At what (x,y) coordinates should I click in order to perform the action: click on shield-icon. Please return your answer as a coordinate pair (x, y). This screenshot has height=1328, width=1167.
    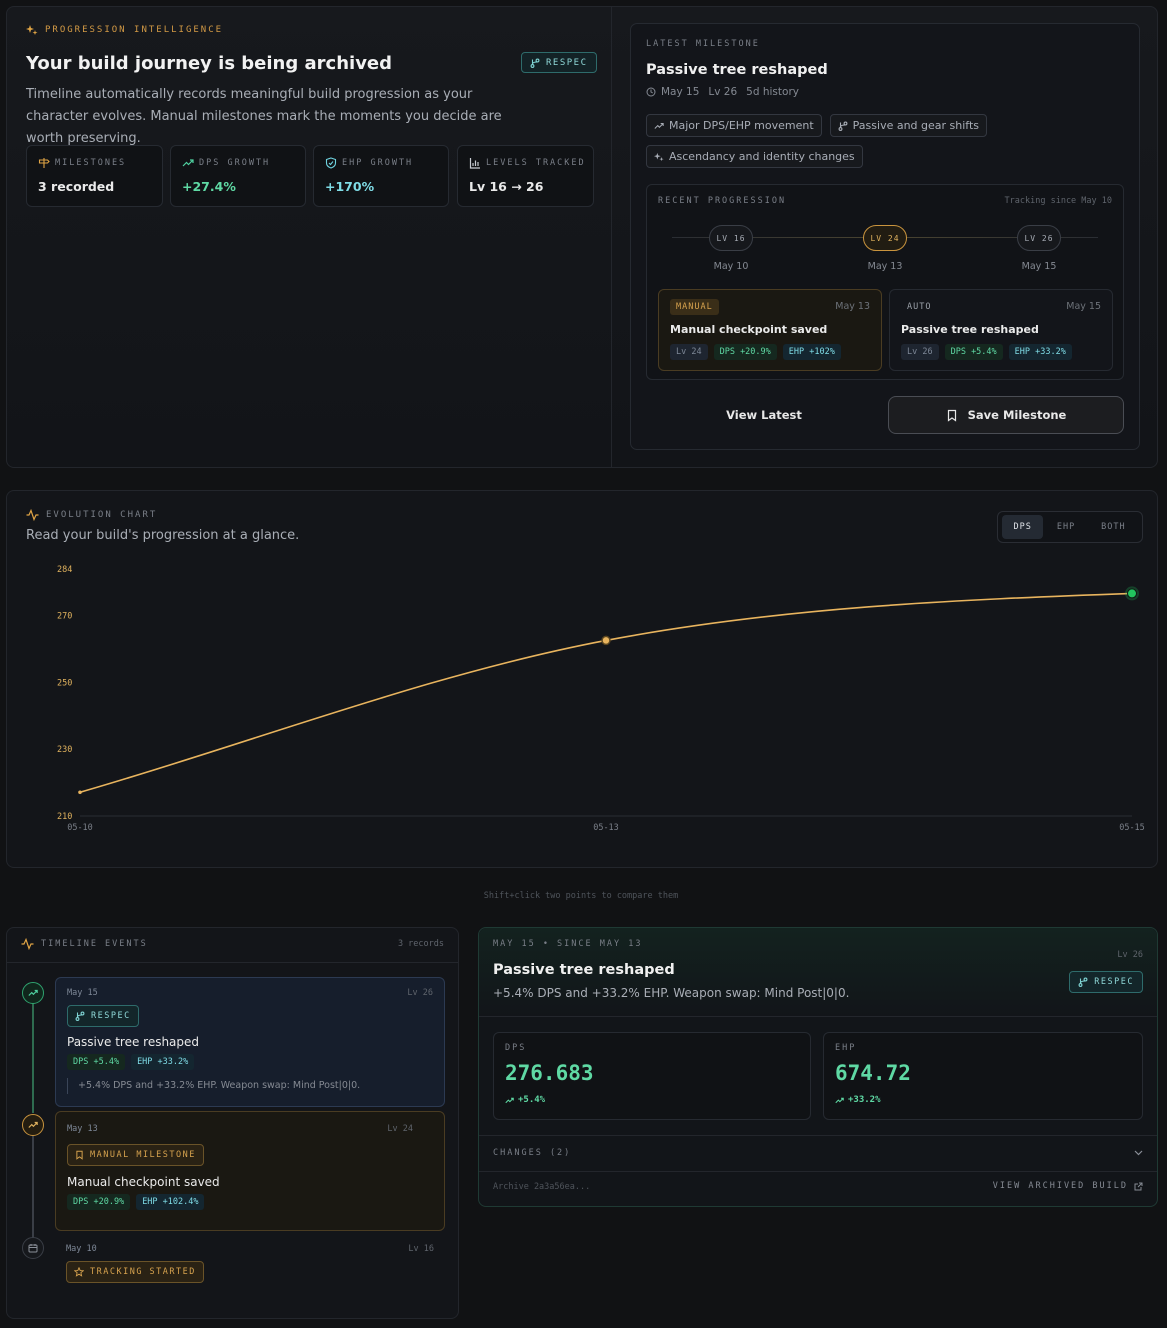
    Looking at the image, I should click on (331, 163).